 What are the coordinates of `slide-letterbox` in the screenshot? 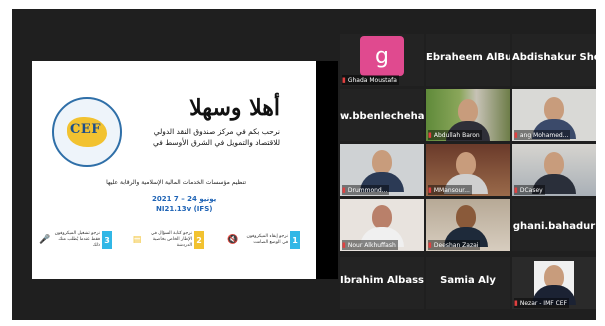 It's located at (327, 170).